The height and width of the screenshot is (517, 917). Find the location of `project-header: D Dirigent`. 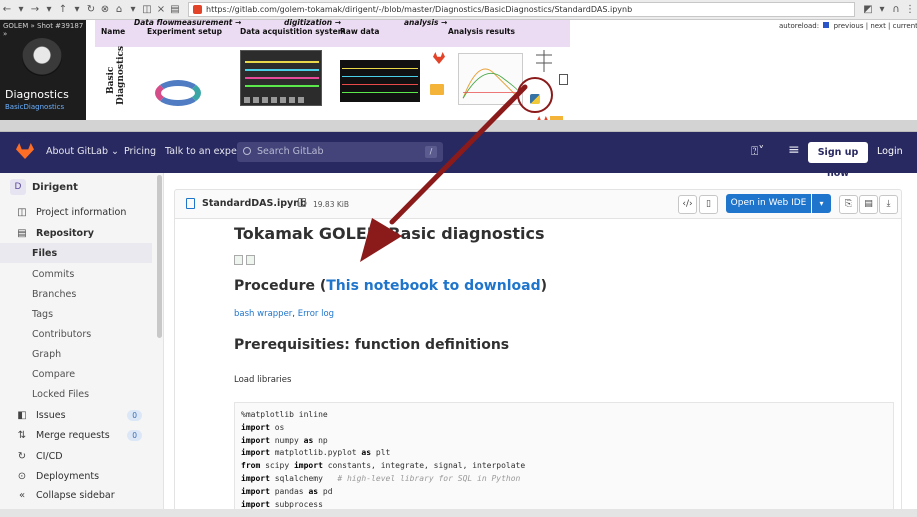

project-header: D Dirigent is located at coordinates (44, 187).